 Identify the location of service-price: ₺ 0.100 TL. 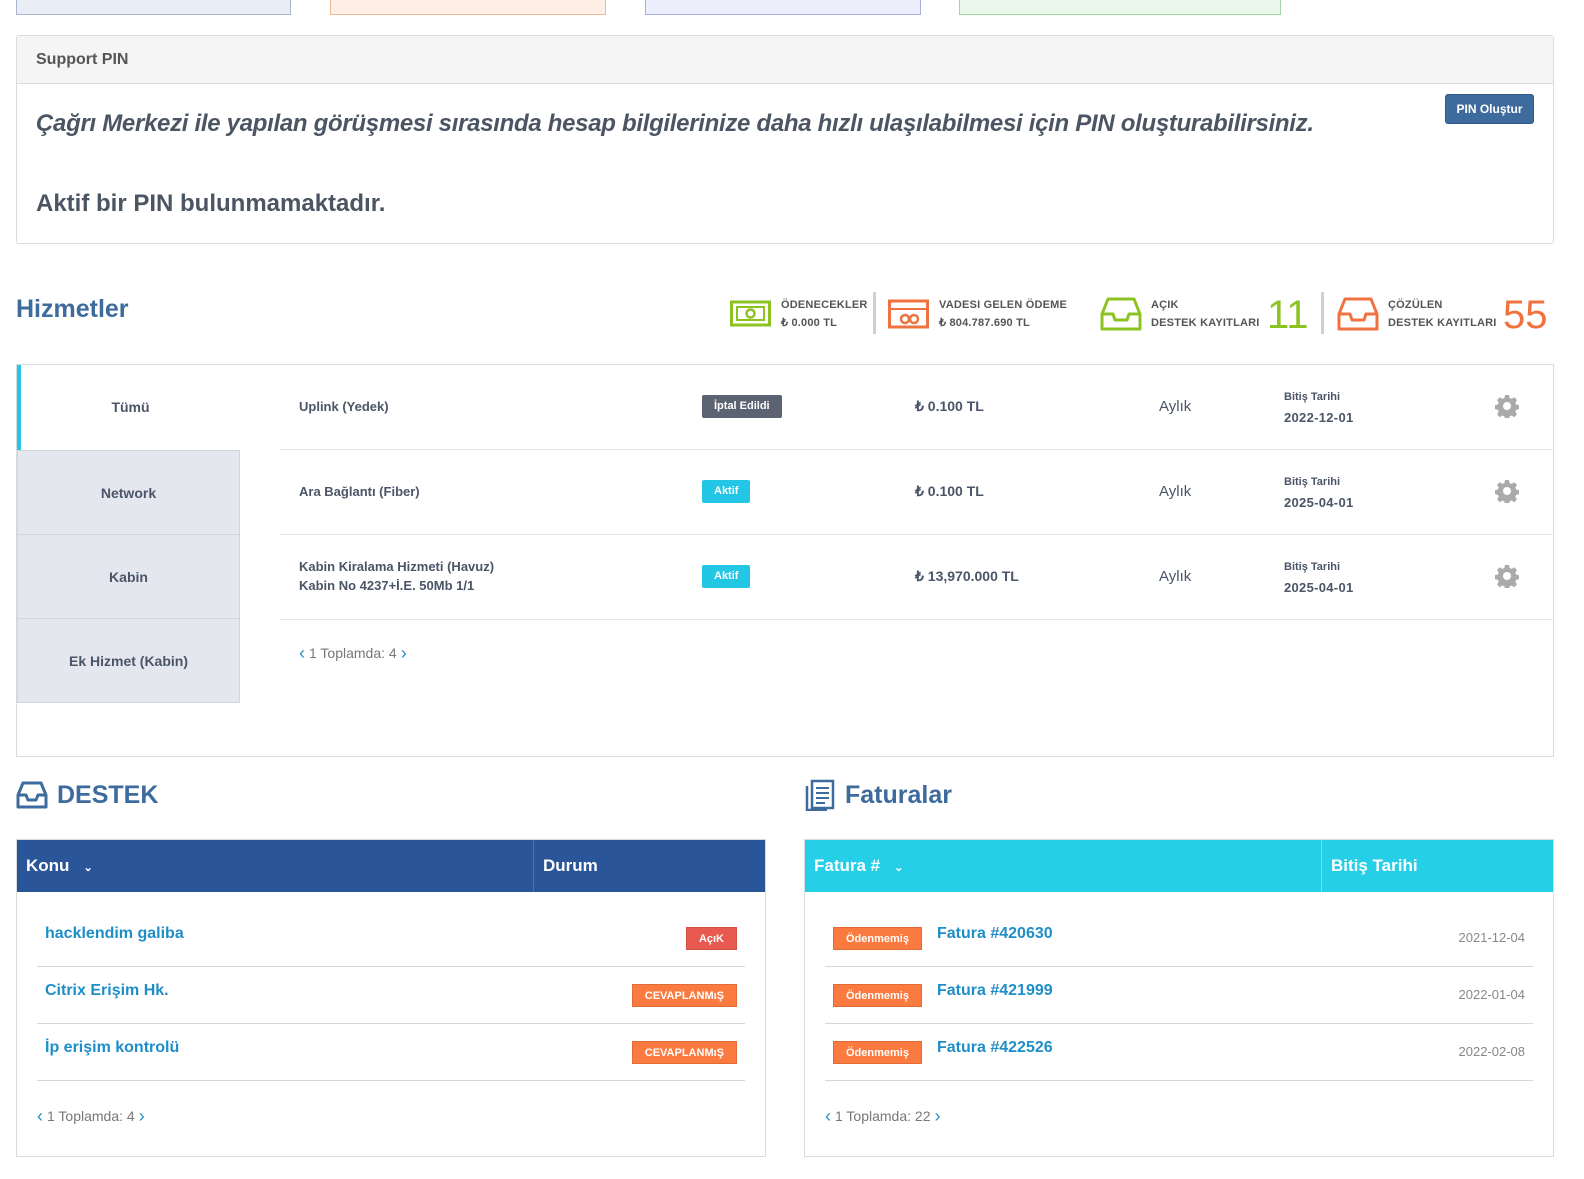
(949, 406).